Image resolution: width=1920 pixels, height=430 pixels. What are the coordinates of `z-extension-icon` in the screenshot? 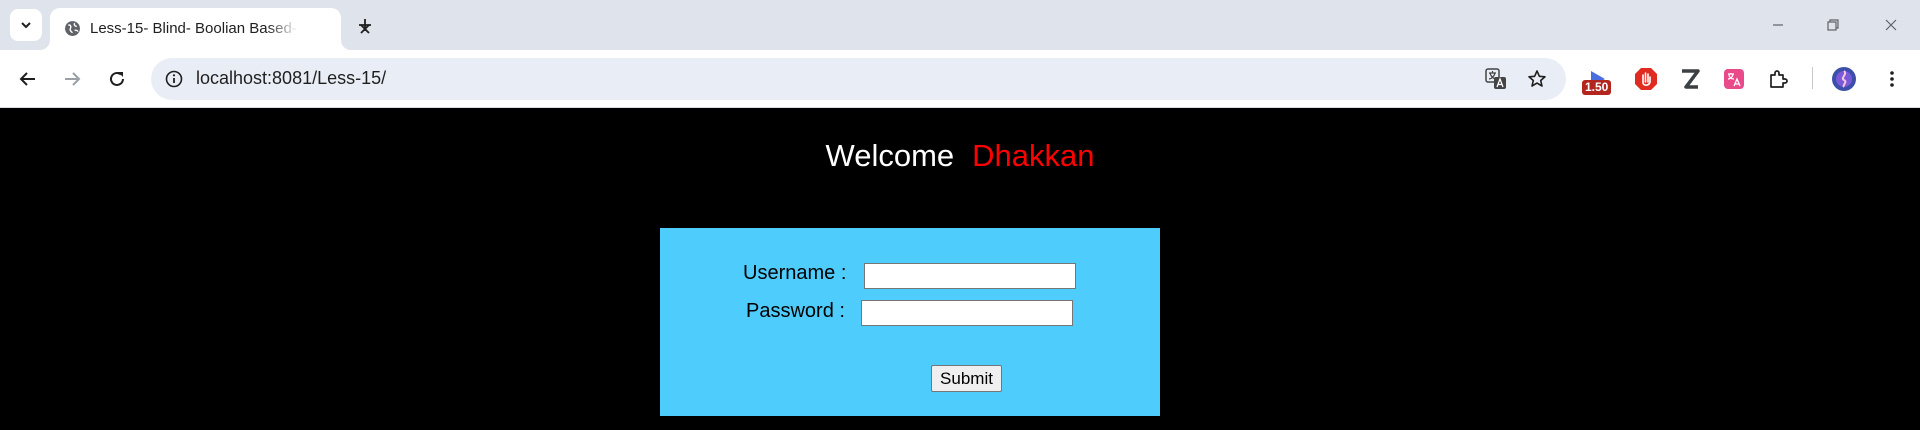 It's located at (1691, 79).